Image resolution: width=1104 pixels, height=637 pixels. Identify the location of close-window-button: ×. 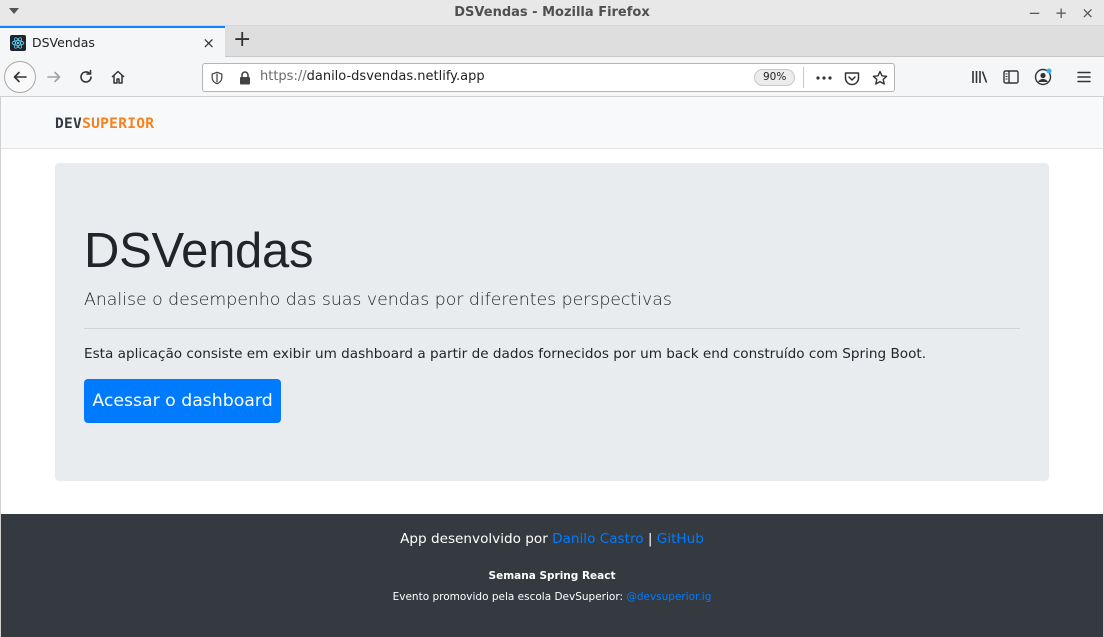
(1087, 13).